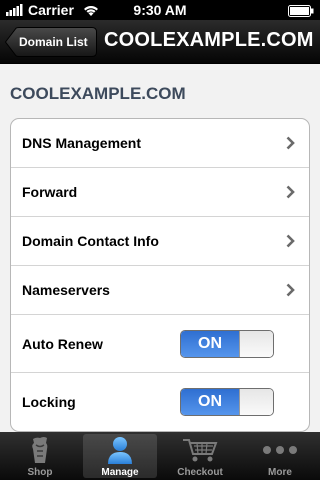  Describe the element at coordinates (209, 40) in the screenshot. I see `nav-title: COOLEXAMPLE.COM` at that location.